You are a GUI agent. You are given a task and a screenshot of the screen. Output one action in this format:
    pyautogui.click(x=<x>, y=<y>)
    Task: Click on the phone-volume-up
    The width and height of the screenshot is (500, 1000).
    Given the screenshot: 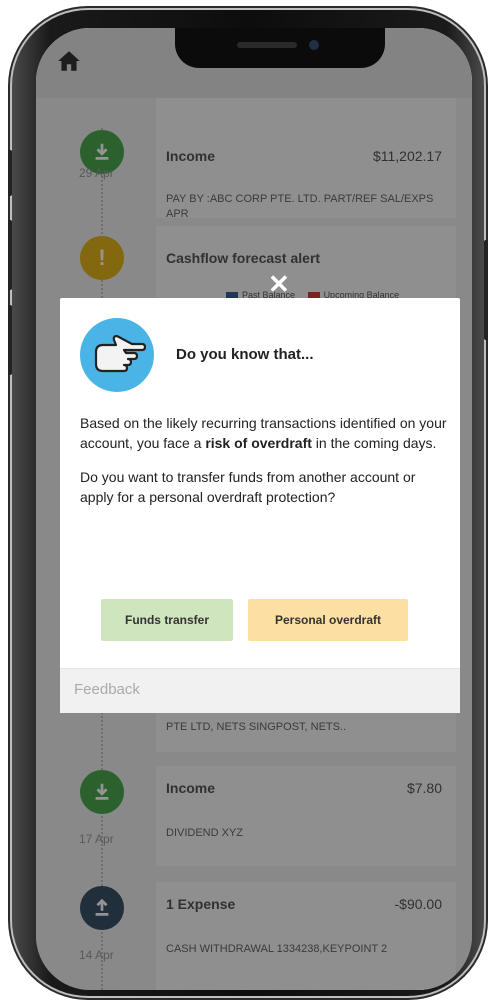 What is the action you would take?
    pyautogui.click(x=10, y=255)
    